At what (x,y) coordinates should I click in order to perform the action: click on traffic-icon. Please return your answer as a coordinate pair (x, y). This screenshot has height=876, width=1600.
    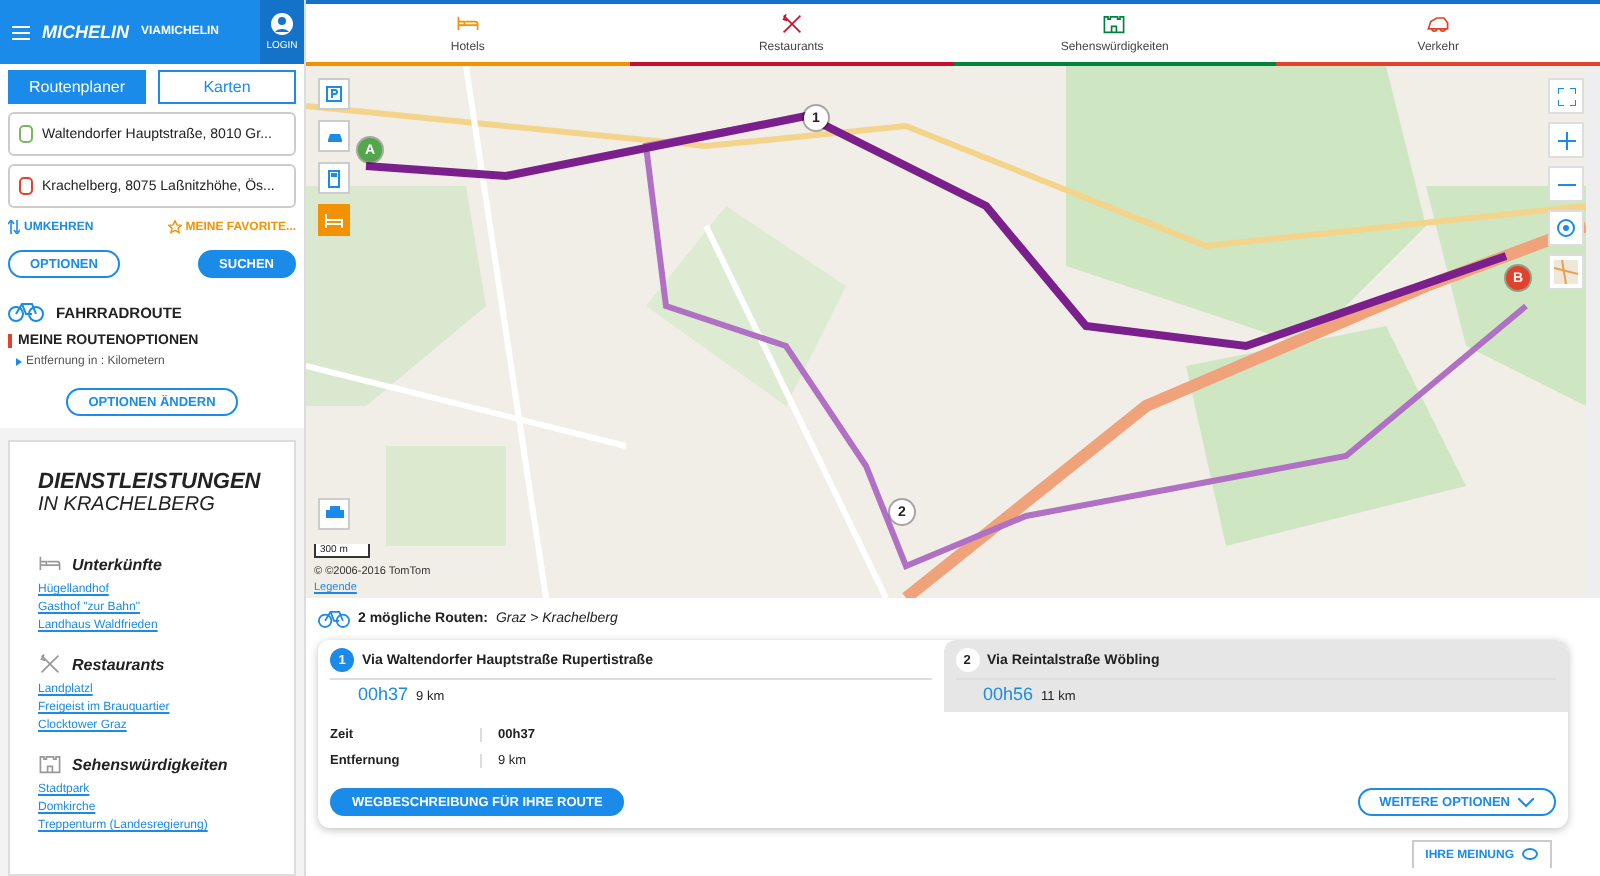
    Looking at the image, I should click on (1438, 24).